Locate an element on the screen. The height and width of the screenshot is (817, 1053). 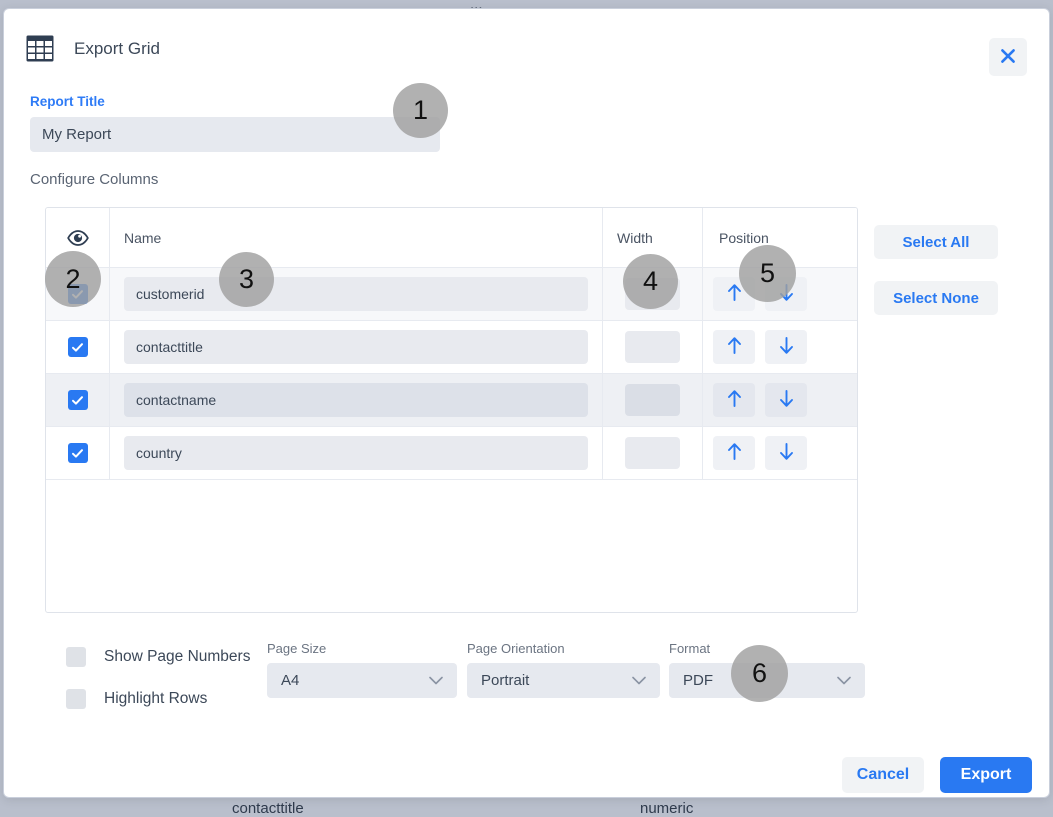
background-bottom-right-text: numeric is located at coordinates (666, 808).